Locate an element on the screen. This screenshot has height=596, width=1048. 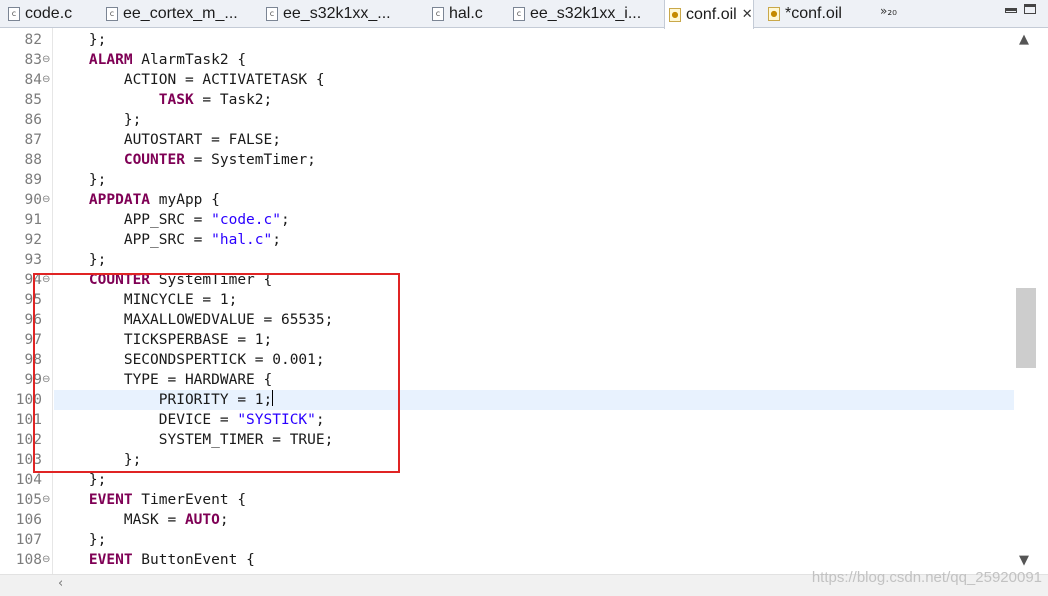
code-token: SYSTEM_TIMER = TRUE; is located at coordinates (194, 440).